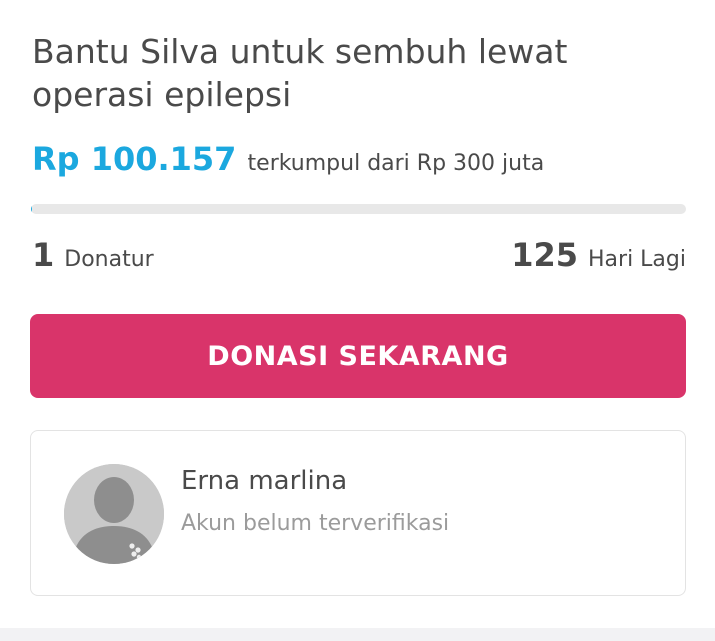 This screenshot has height=641, width=715. I want to click on days-left-count: 125, so click(544, 255).